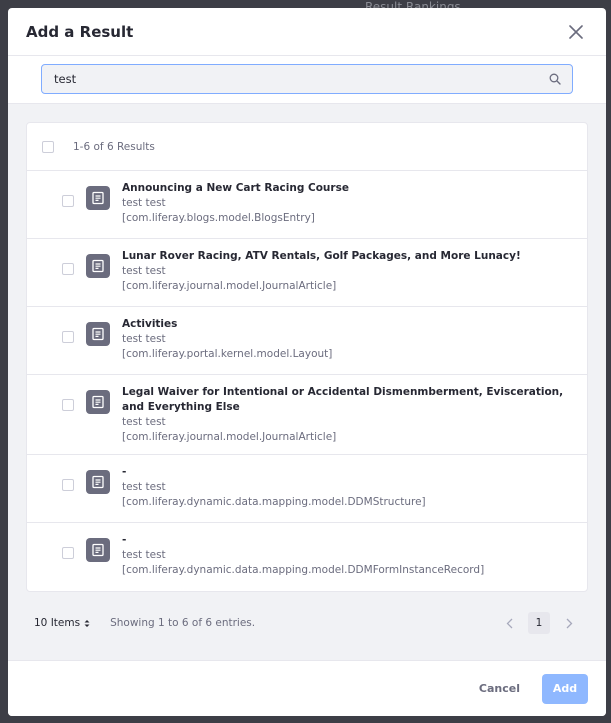  I want to click on modal-header: Add a Result, so click(307, 32).